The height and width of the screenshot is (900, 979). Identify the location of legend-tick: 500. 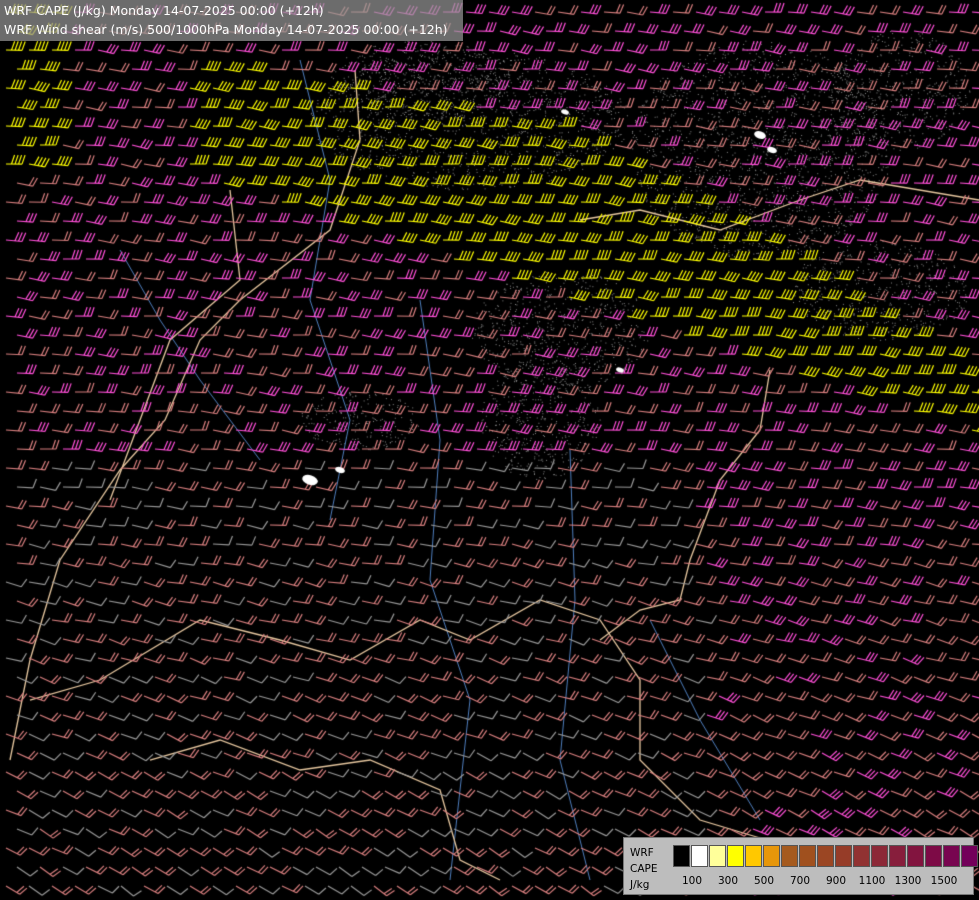
(764, 881).